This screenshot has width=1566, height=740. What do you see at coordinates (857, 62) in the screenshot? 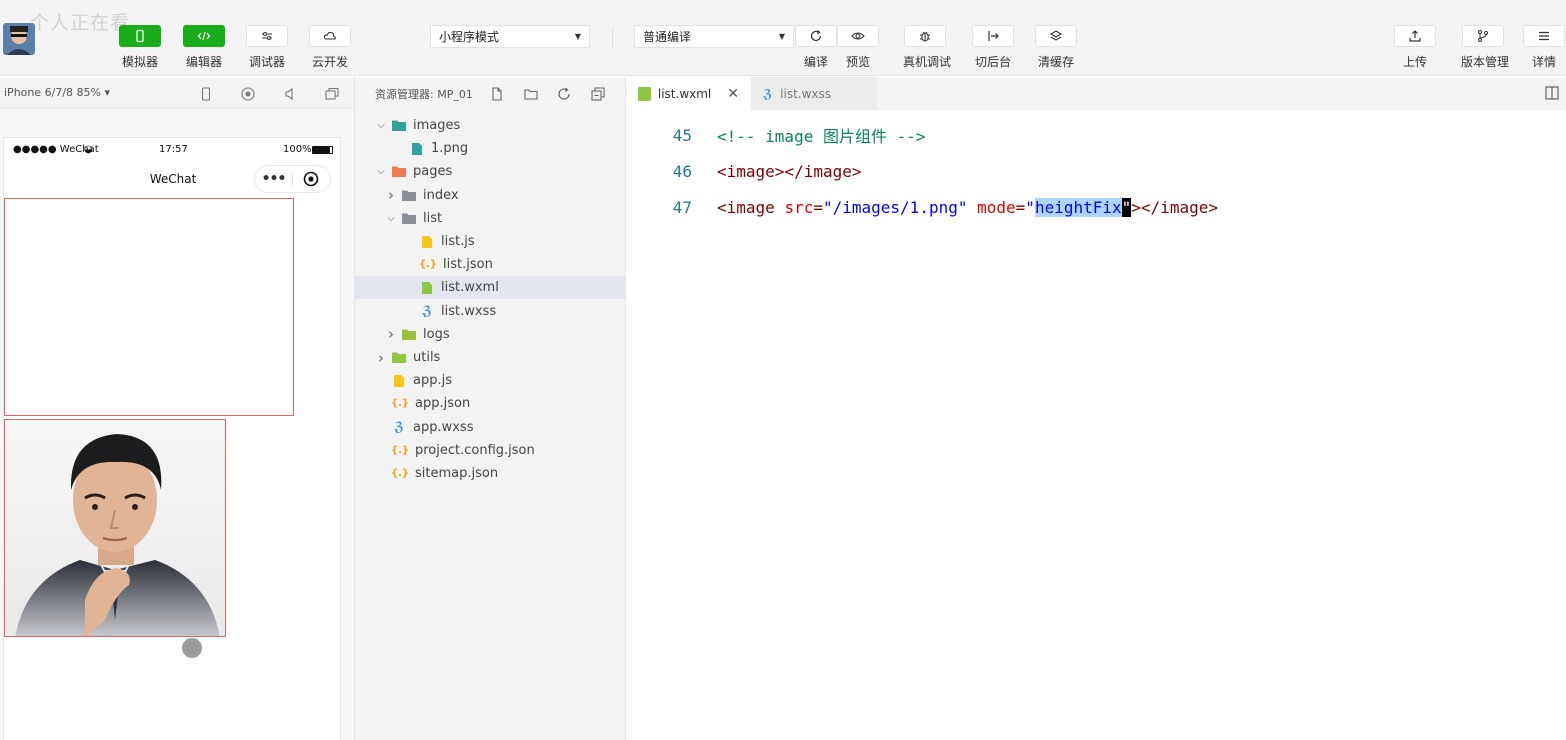
I see `preview-label: 预览` at bounding box center [857, 62].